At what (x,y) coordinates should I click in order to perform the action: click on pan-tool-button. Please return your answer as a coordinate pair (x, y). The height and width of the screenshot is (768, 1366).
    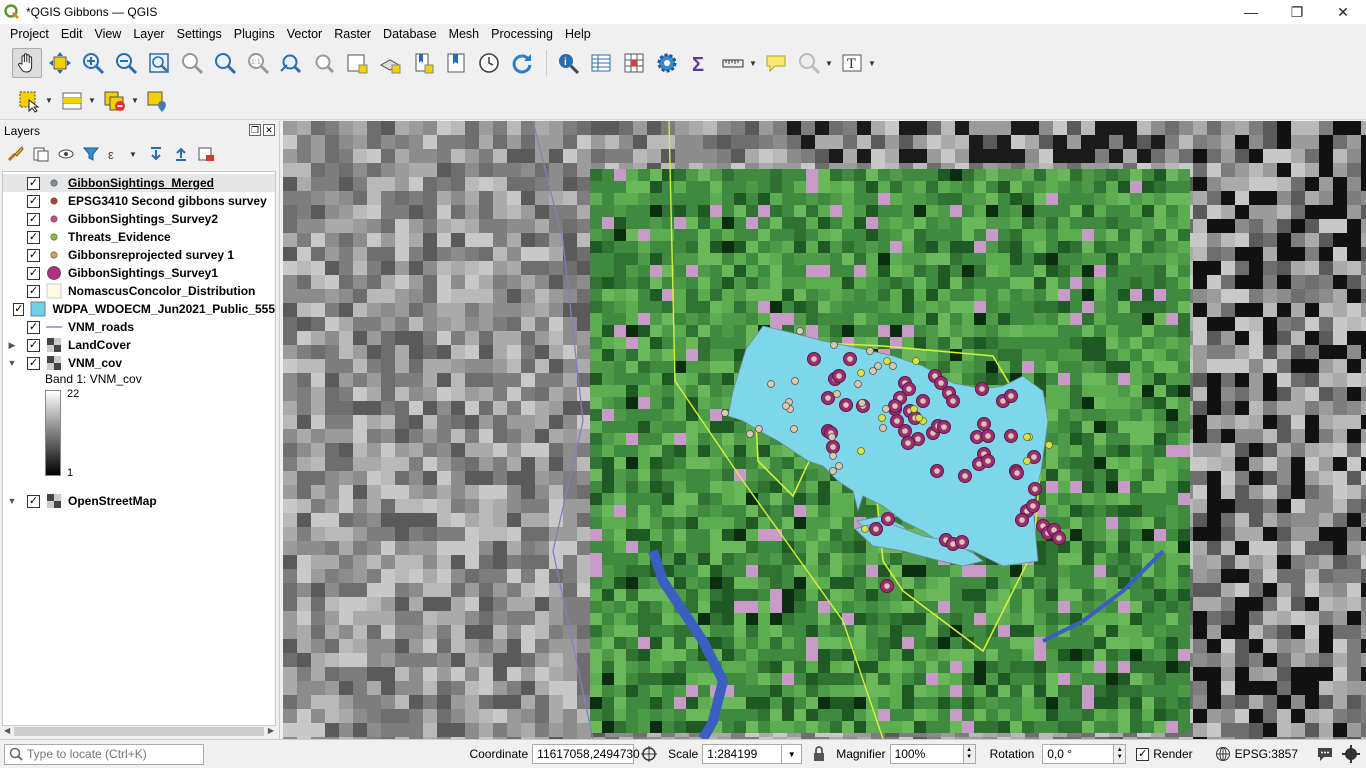
    Looking at the image, I should click on (27, 63).